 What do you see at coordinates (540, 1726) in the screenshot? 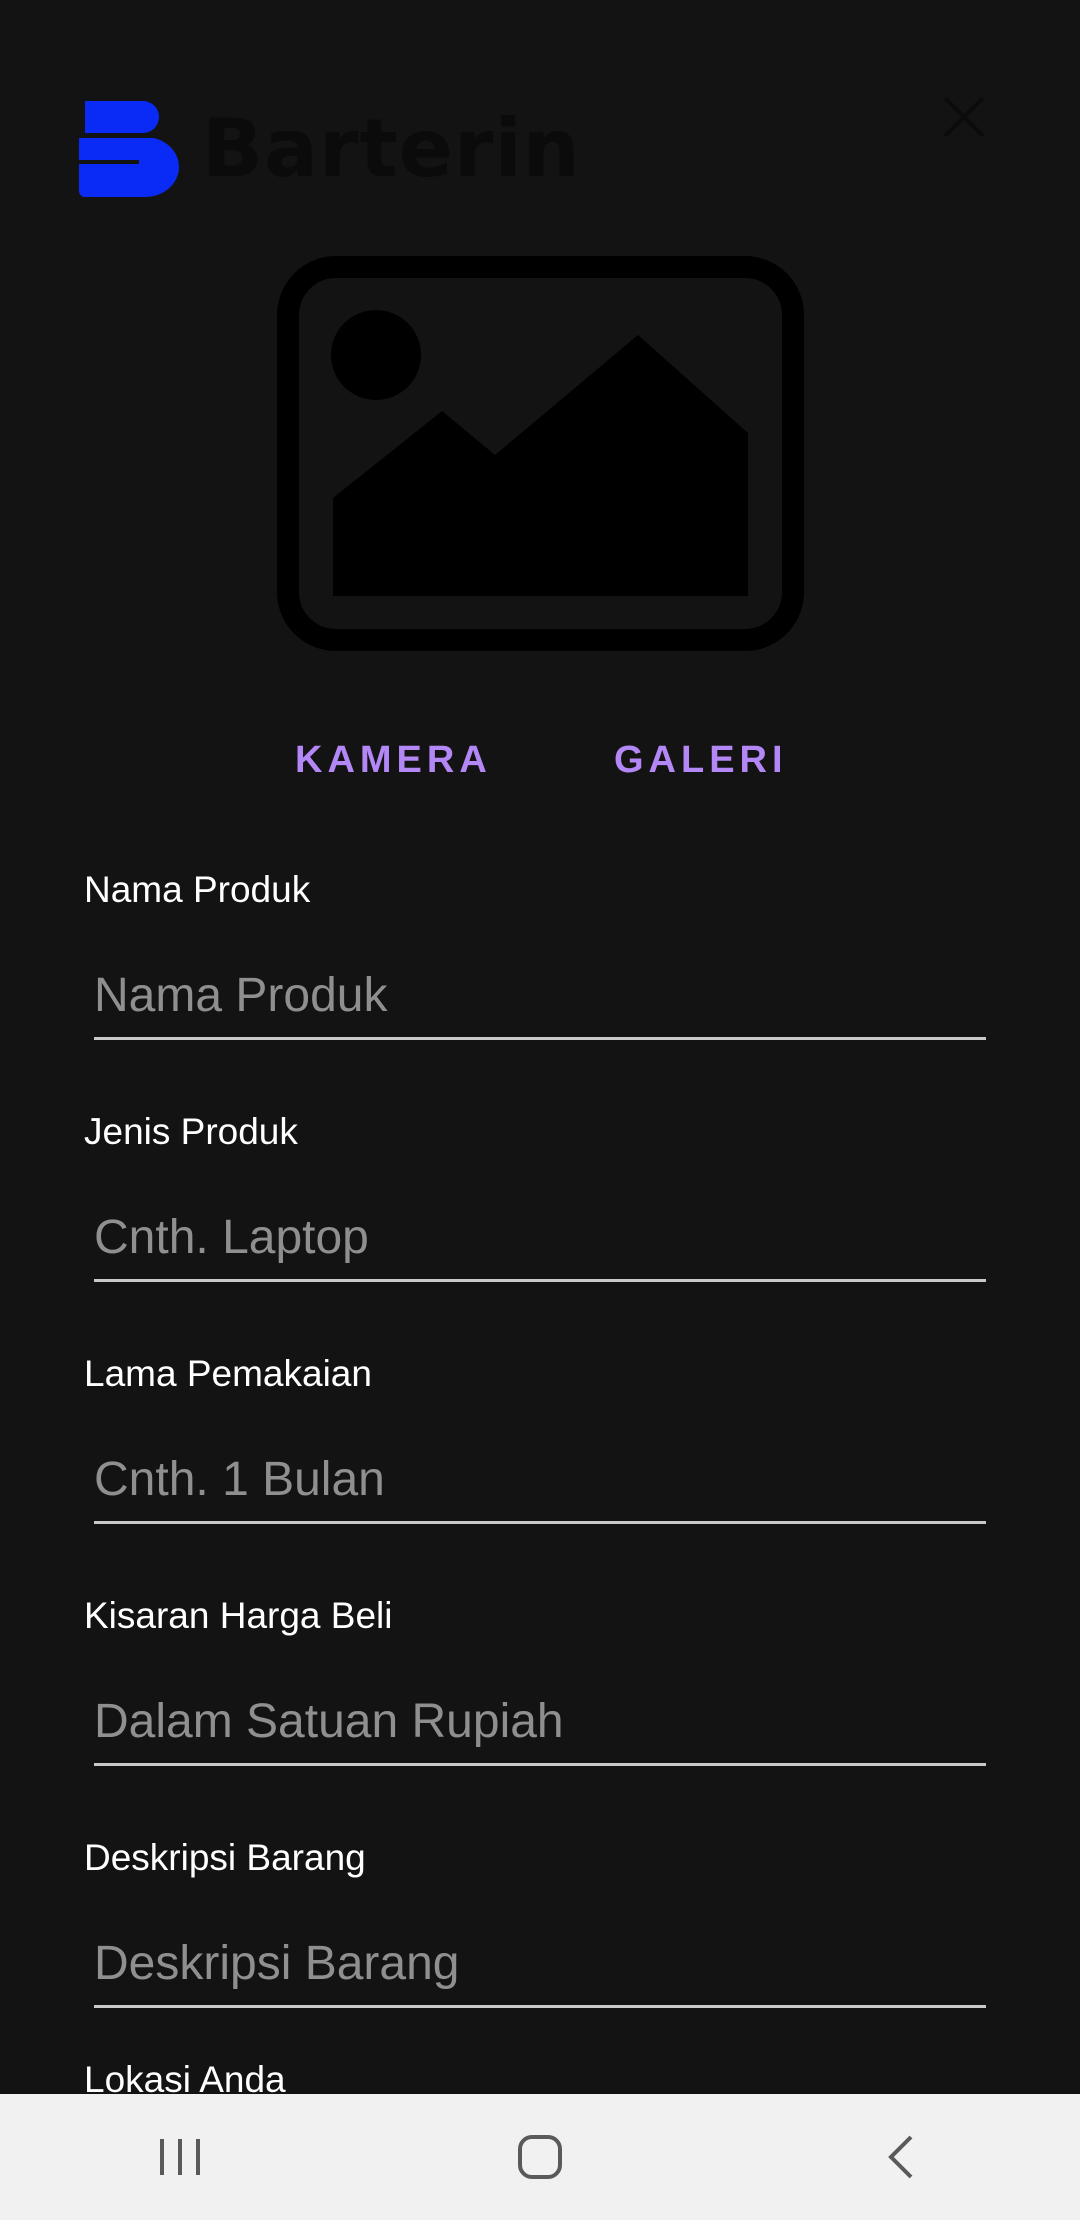
I see `purchase-price-input` at bounding box center [540, 1726].